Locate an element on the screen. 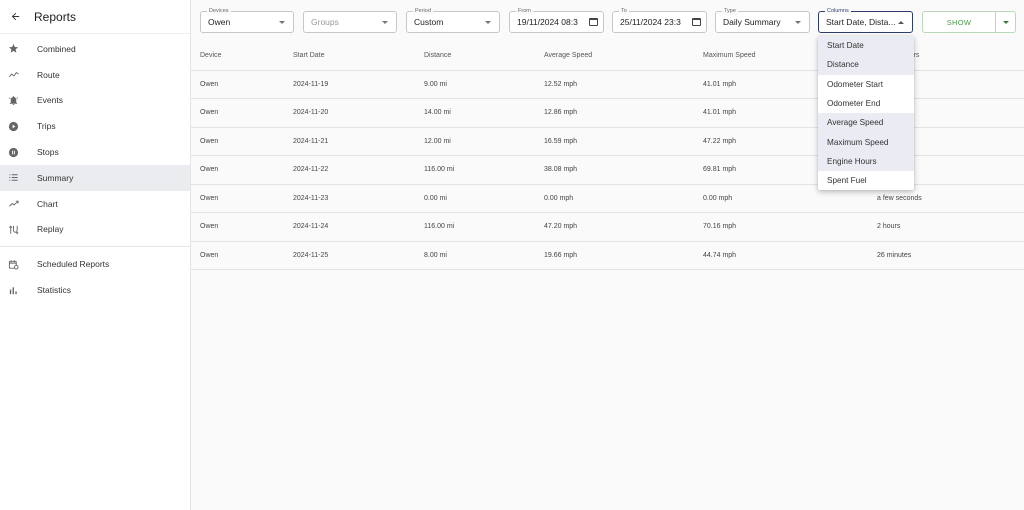 The image size is (1024, 510). maximum-speed-cell: 47.22 mph is located at coordinates (720, 141).